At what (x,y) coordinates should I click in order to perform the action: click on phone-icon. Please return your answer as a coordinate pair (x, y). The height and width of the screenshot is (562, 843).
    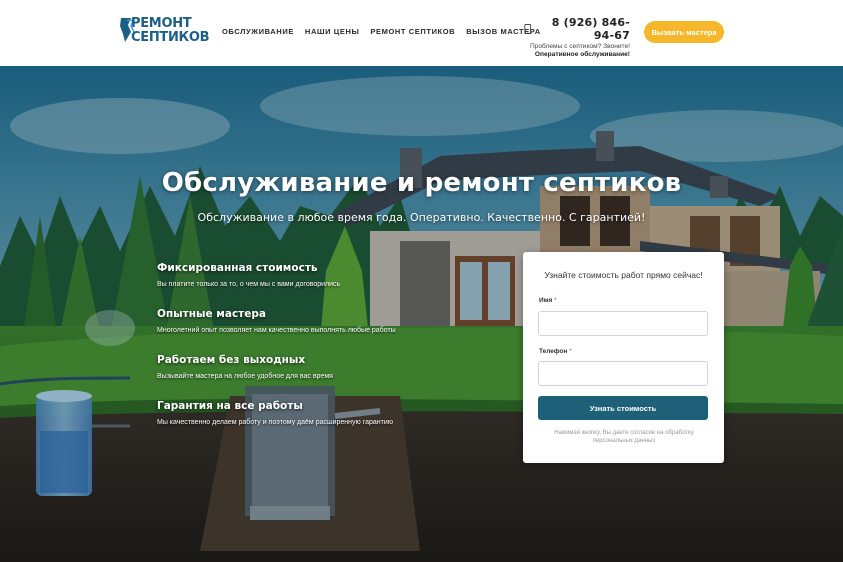
    Looking at the image, I should click on (528, 29).